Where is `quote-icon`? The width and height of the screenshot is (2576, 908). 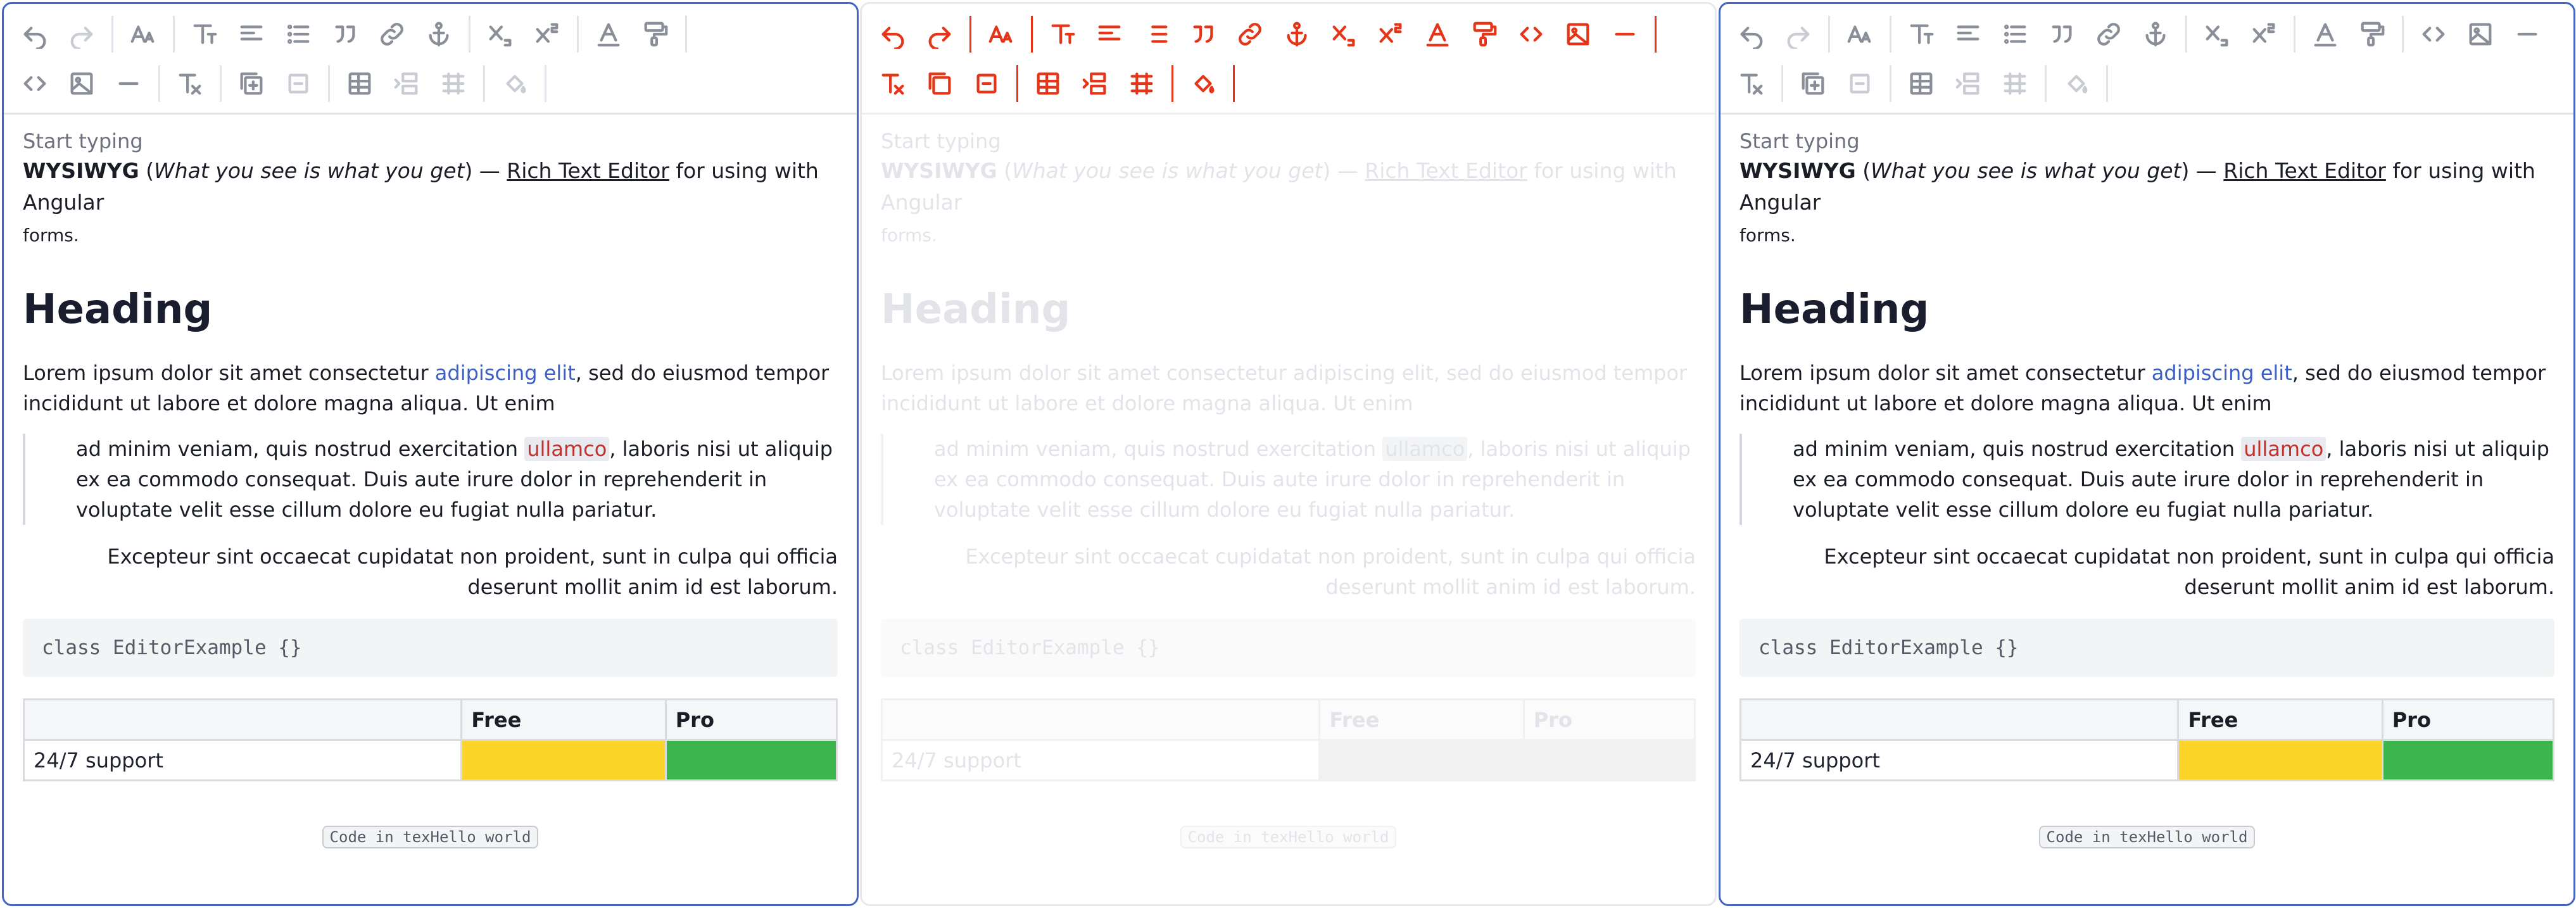
quote-icon is located at coordinates (345, 34).